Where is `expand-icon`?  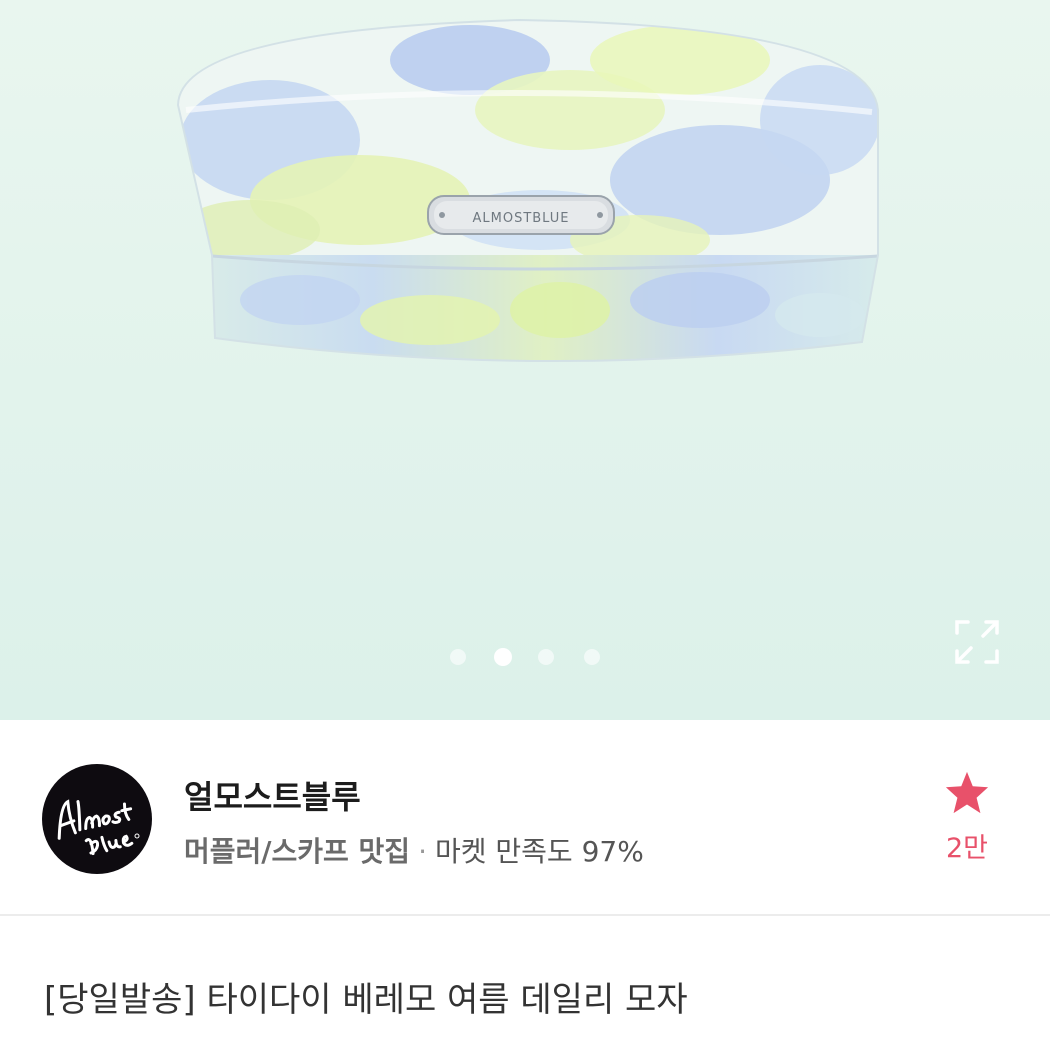
expand-icon is located at coordinates (977, 642).